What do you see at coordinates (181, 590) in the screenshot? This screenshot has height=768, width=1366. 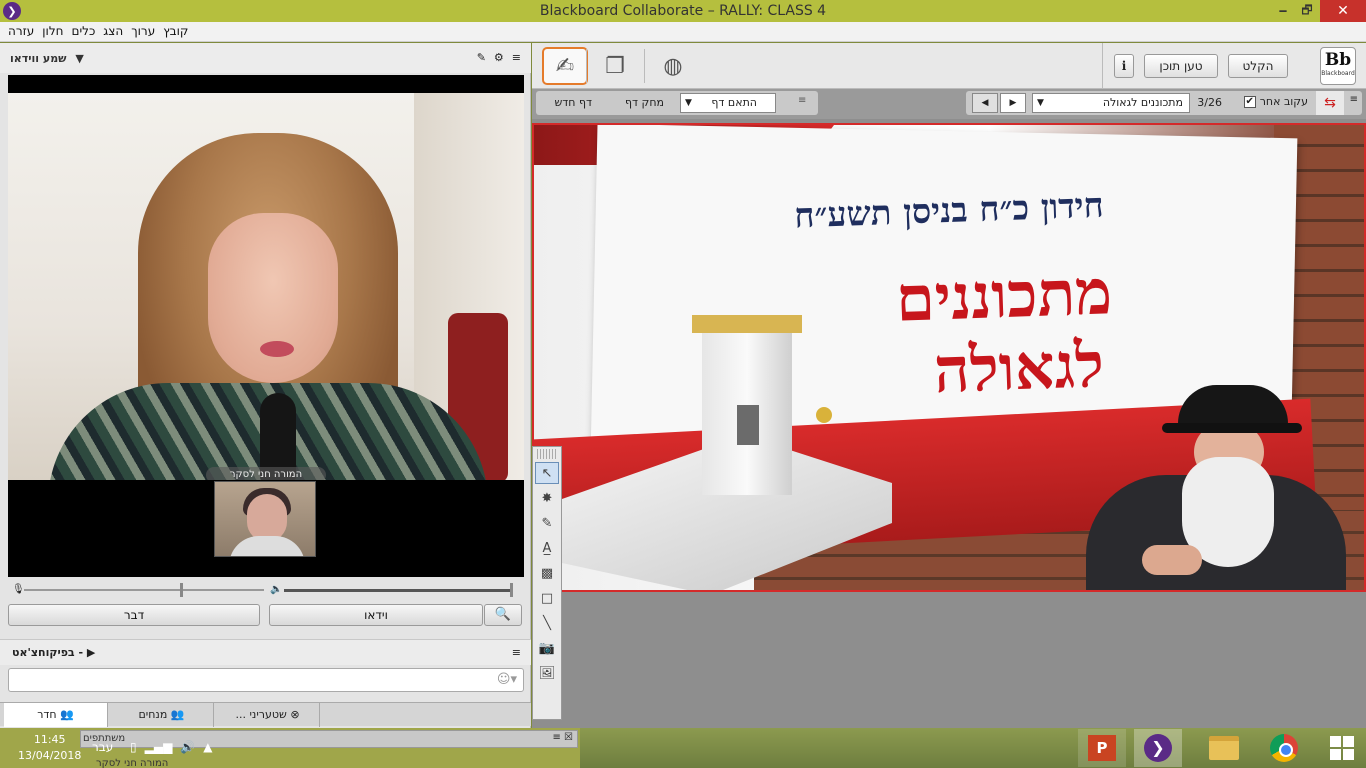 I see `mic-volume-handle` at bounding box center [181, 590].